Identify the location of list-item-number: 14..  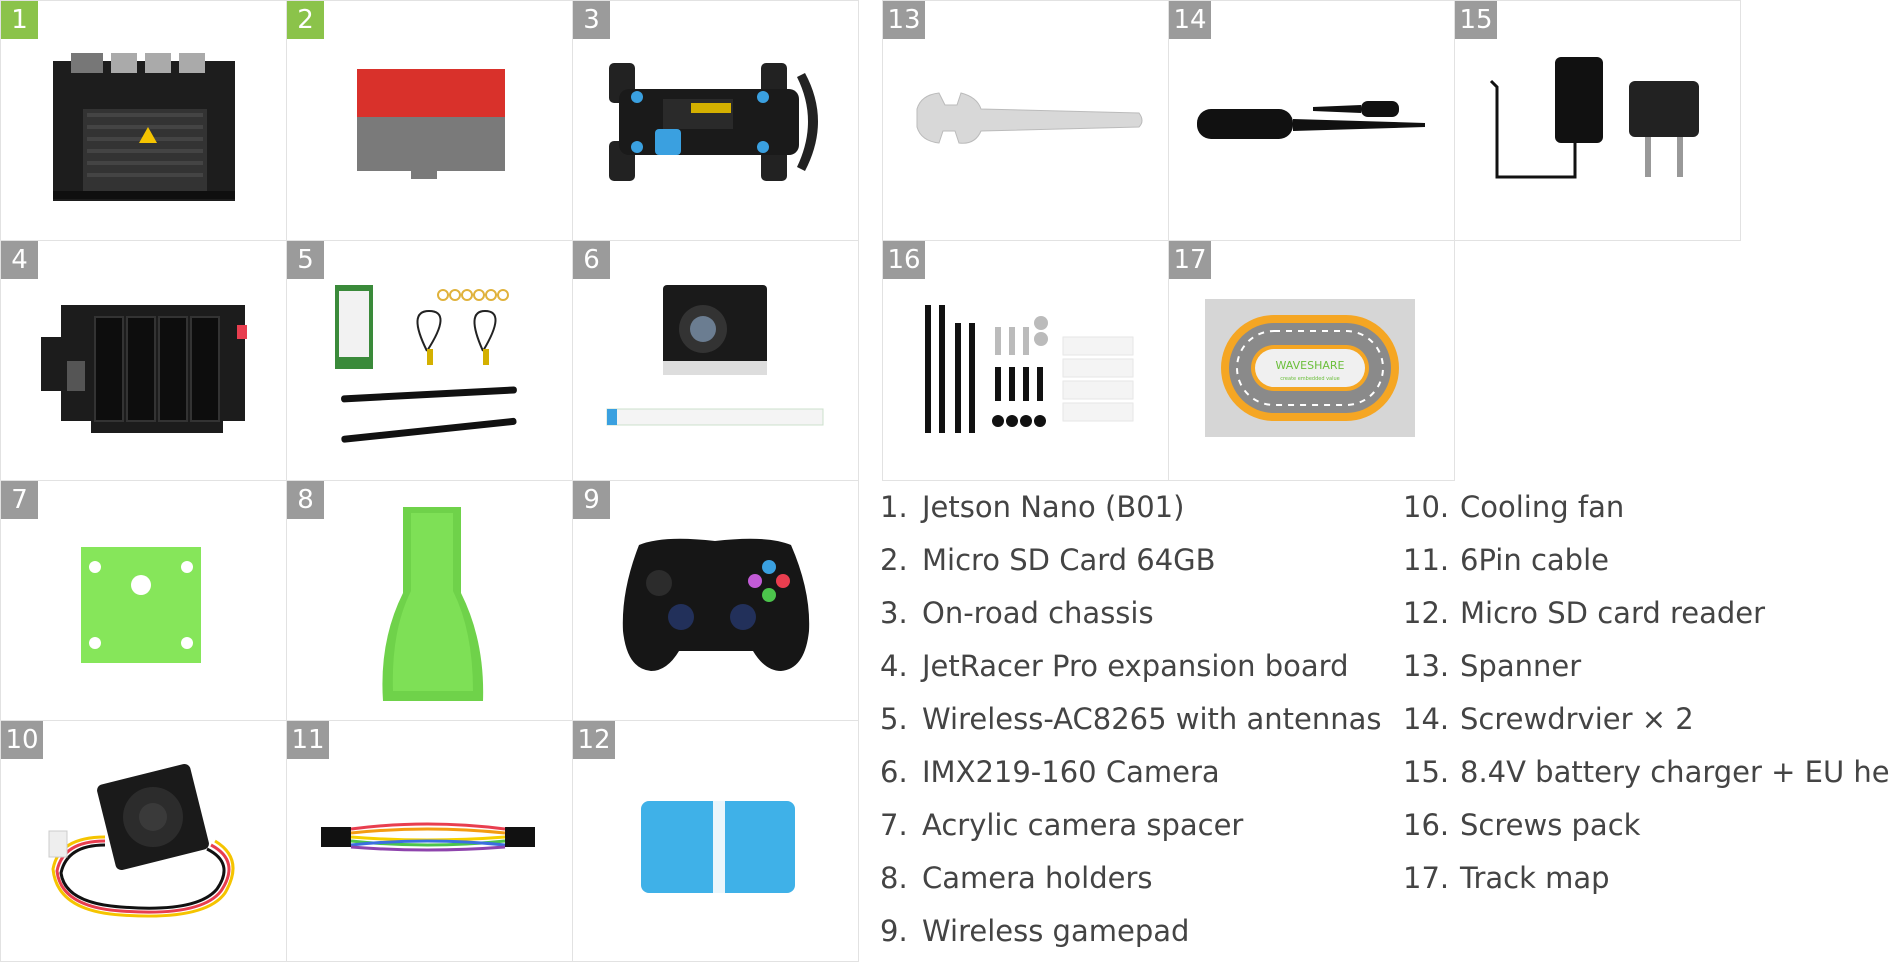
(1426, 719).